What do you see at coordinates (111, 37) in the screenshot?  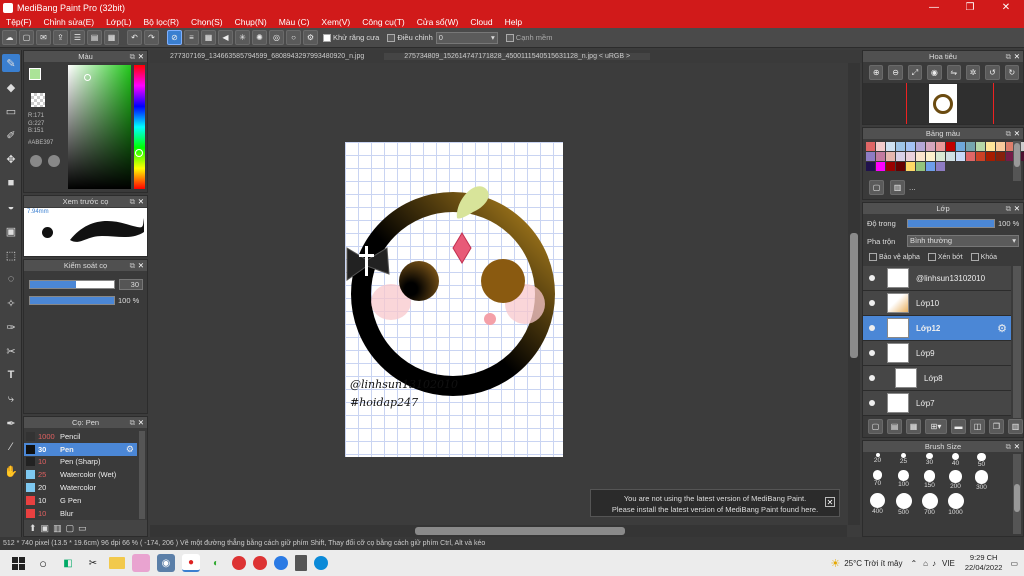 I see `folder-icon: ▦` at bounding box center [111, 37].